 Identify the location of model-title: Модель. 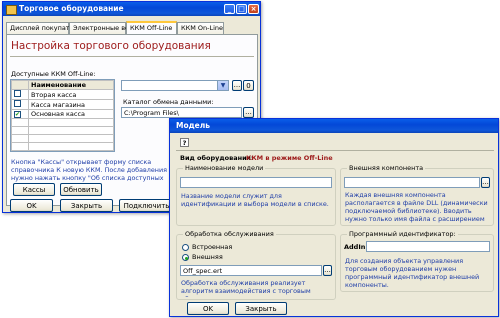
(193, 125).